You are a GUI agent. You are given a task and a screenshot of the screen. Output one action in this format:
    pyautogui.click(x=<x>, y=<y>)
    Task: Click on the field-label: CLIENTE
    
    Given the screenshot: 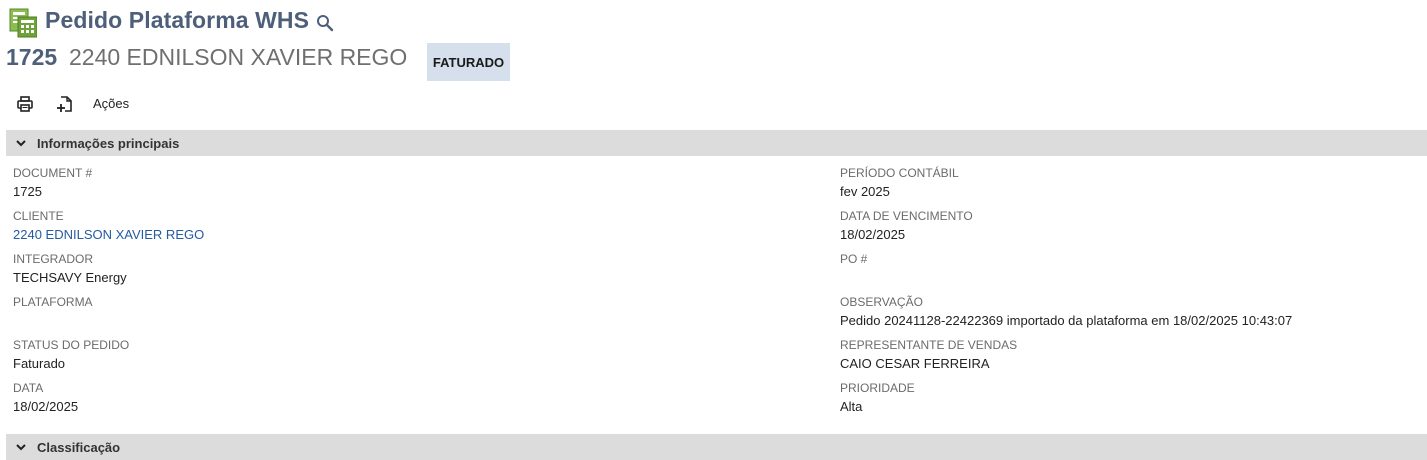 What is the action you would take?
    pyautogui.click(x=38, y=216)
    